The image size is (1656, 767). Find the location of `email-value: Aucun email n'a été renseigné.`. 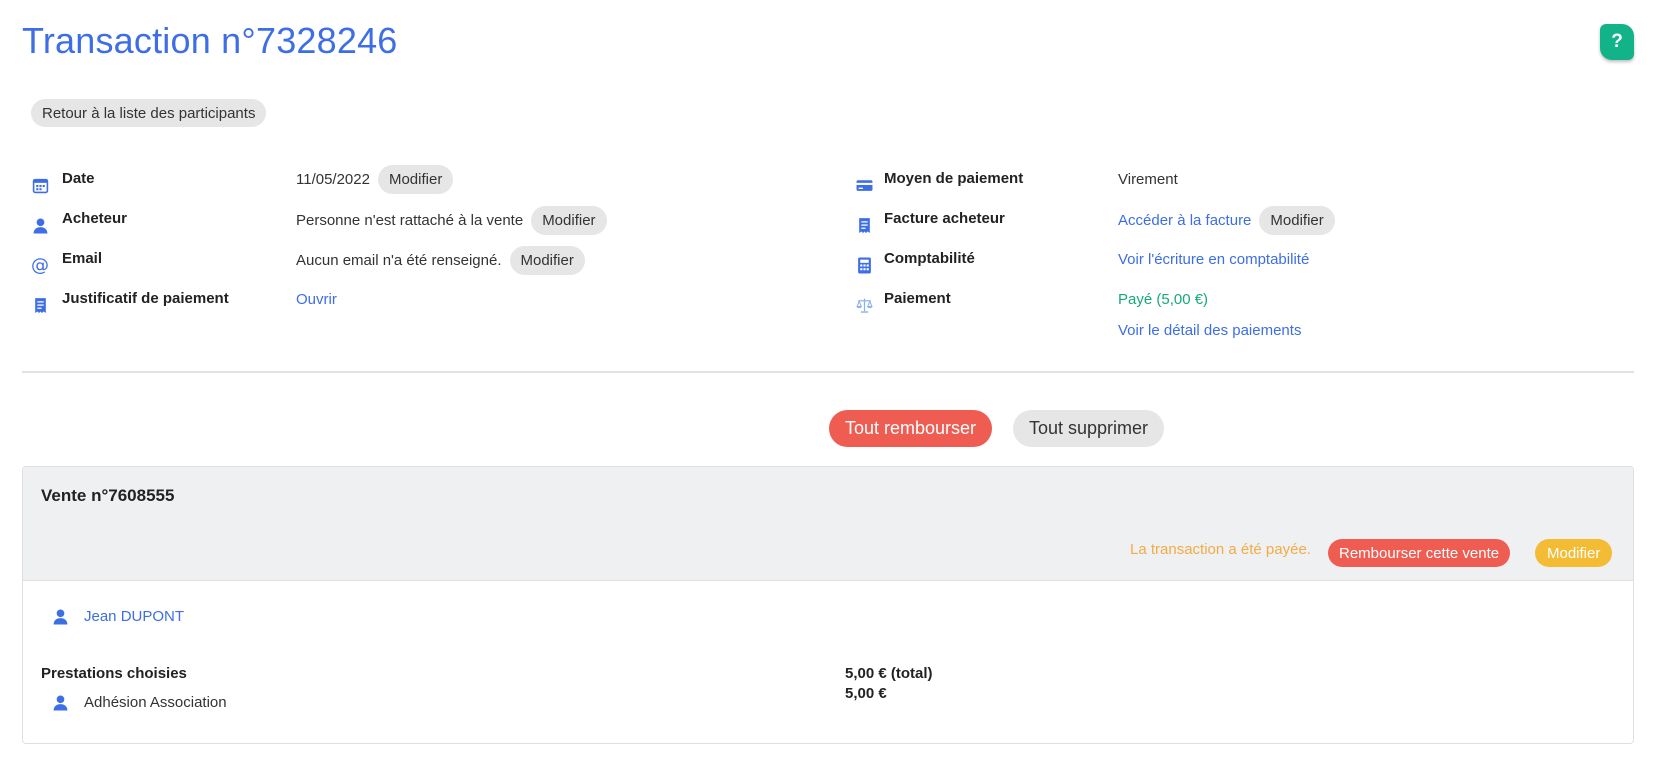

email-value: Aucun email n'a été renseigné. is located at coordinates (399, 260).